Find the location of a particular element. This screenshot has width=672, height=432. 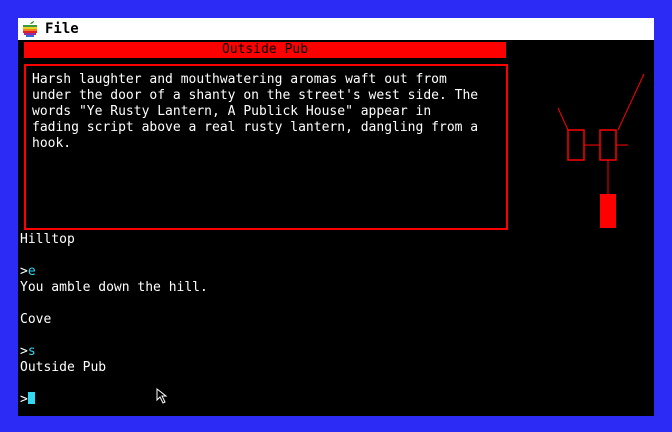

transcript-line: Cove is located at coordinates (36, 319).